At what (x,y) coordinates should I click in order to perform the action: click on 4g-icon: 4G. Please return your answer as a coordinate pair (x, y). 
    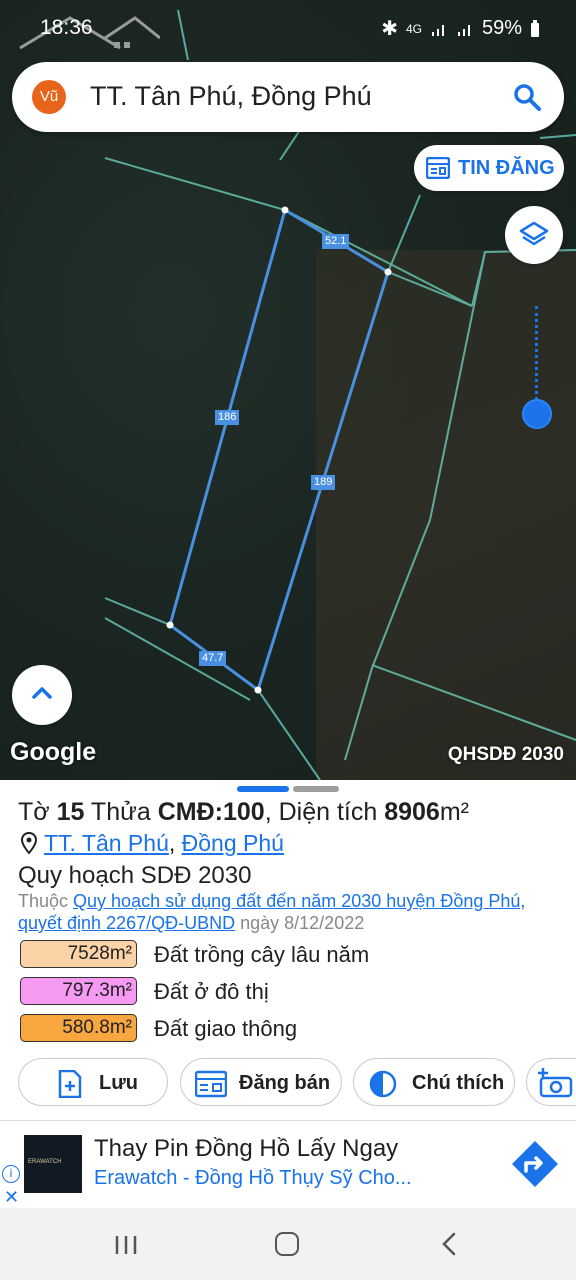
    Looking at the image, I should click on (413, 28).